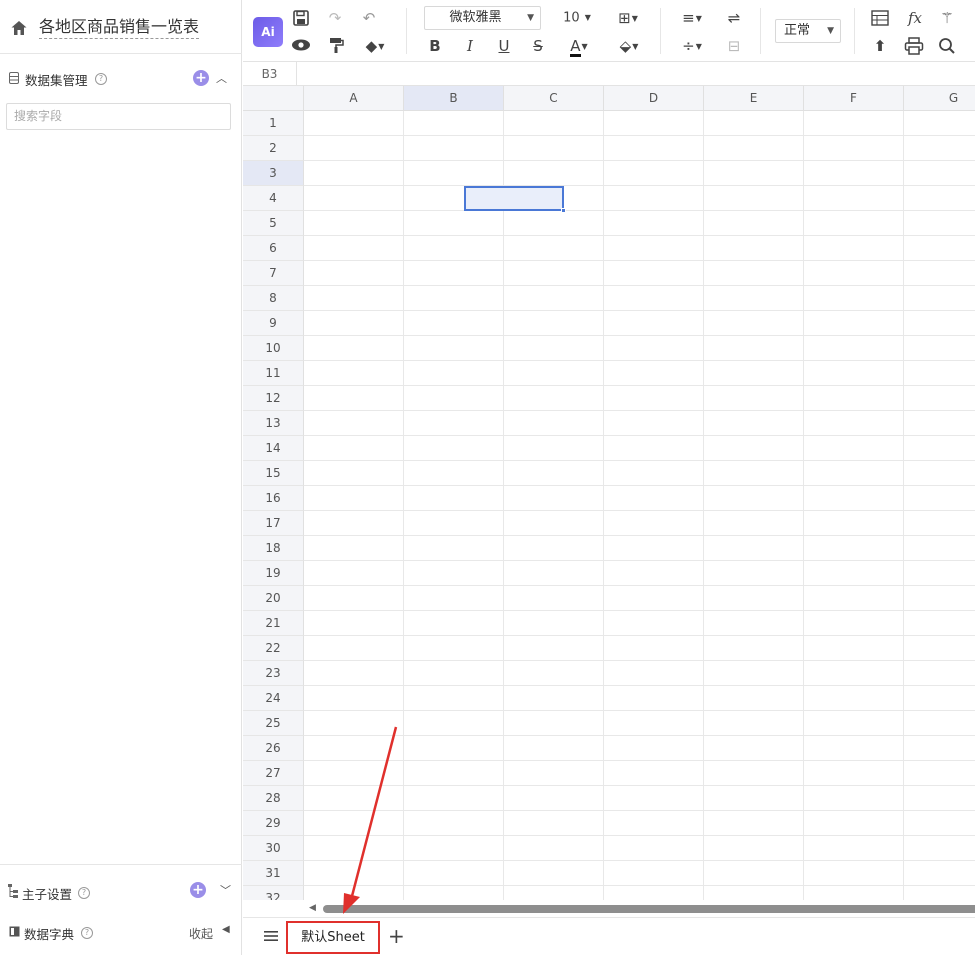 This screenshot has height=955, width=975. Describe the element at coordinates (270, 74) in the screenshot. I see `cell-reference-box: B3` at that location.